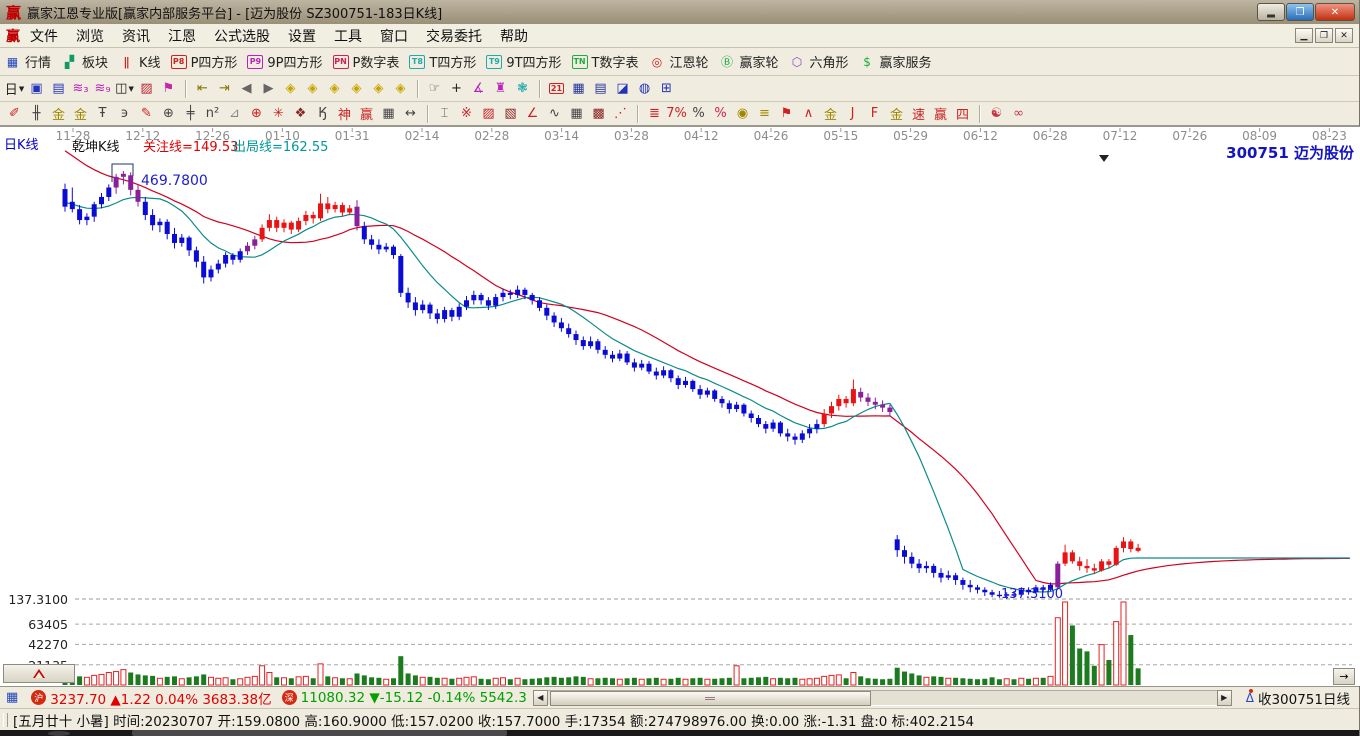 The height and width of the screenshot is (736, 1360). What do you see at coordinates (58, 113) in the screenshot?
I see `golden-grid-icon: 金` at bounding box center [58, 113].